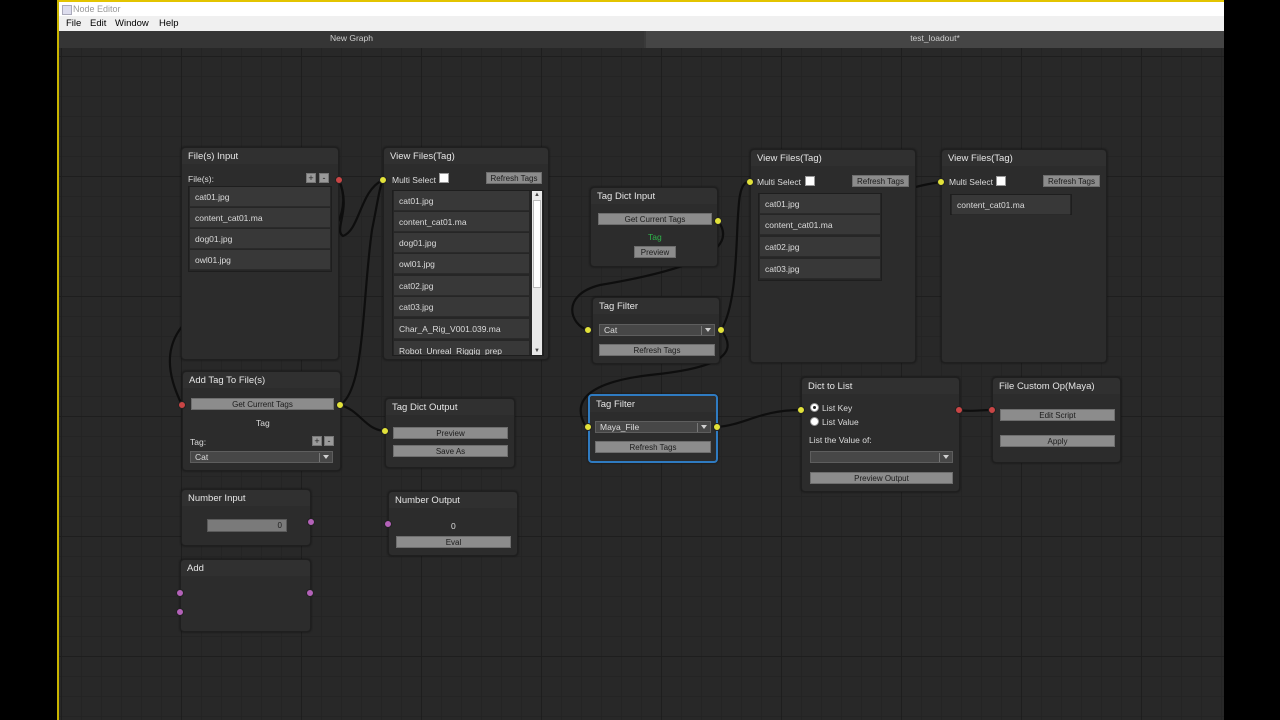  I want to click on list-key-radio, so click(814, 407).